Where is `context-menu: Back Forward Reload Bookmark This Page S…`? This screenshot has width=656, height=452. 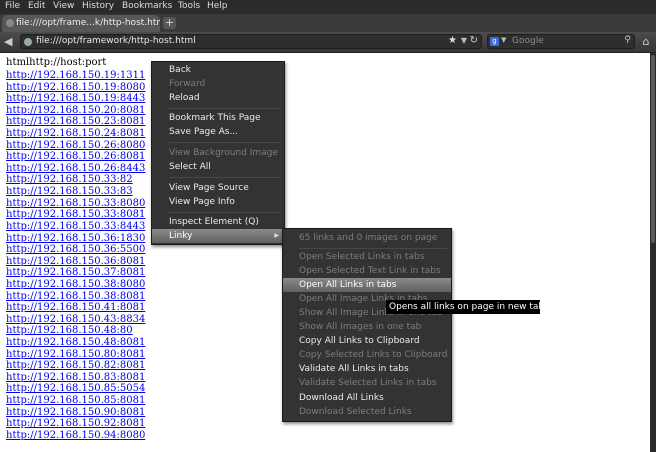
context-menu: Back Forward Reload Bookmark This Page S… is located at coordinates (218, 153).